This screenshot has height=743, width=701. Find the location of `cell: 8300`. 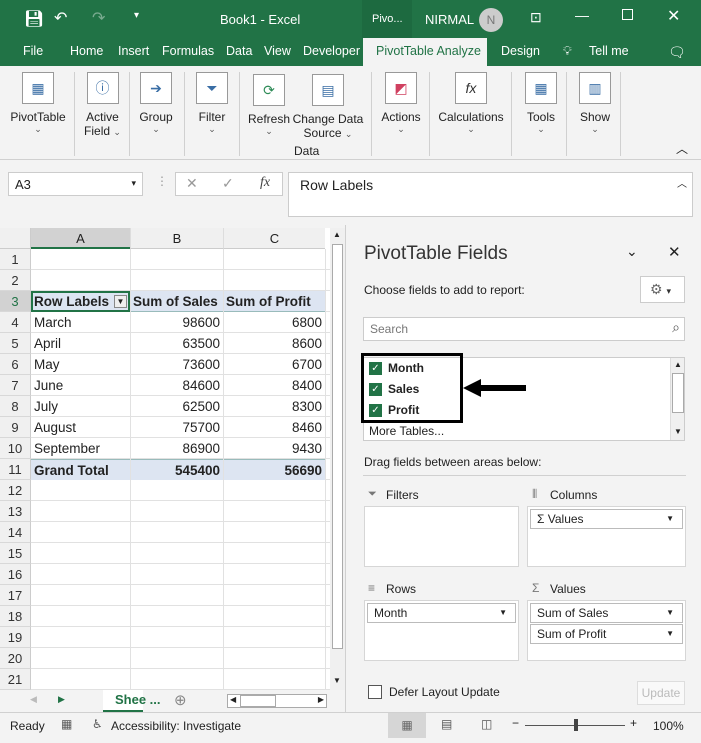

cell: 8300 is located at coordinates (274, 406).